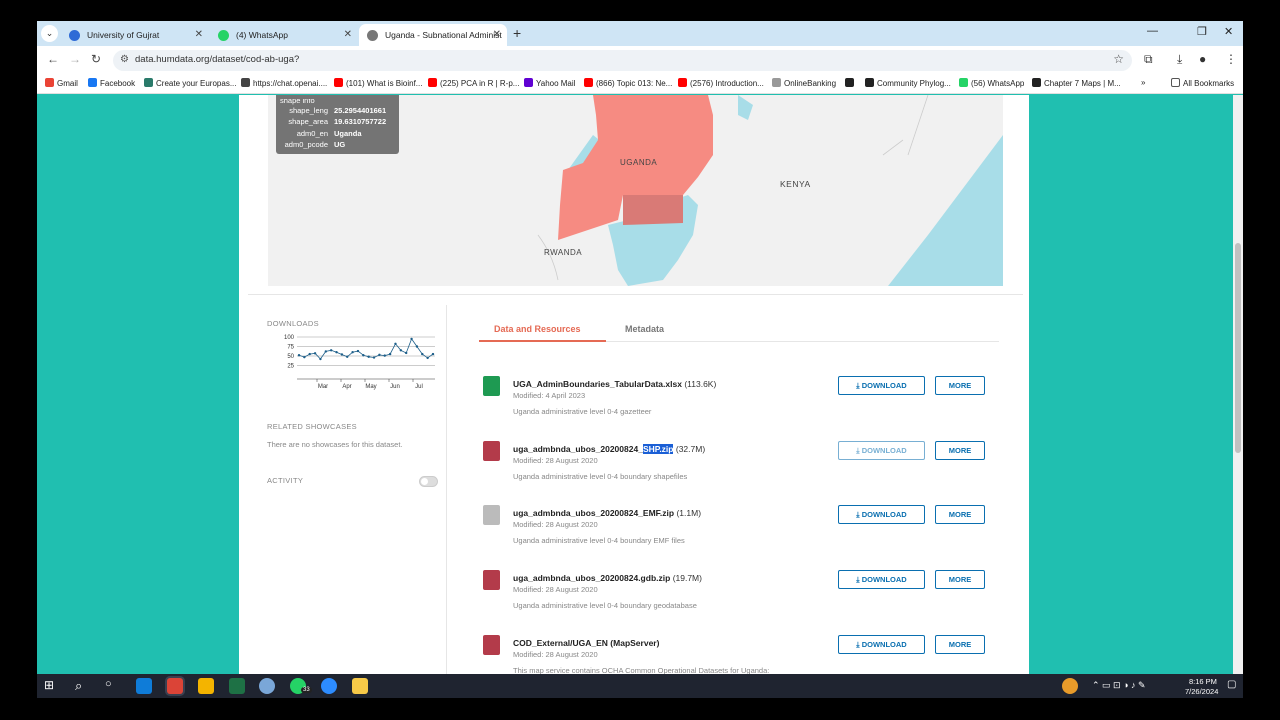 This screenshot has width=1280, height=720. What do you see at coordinates (1148, 59) in the screenshot?
I see `extensions-icon: ⧉` at bounding box center [1148, 59].